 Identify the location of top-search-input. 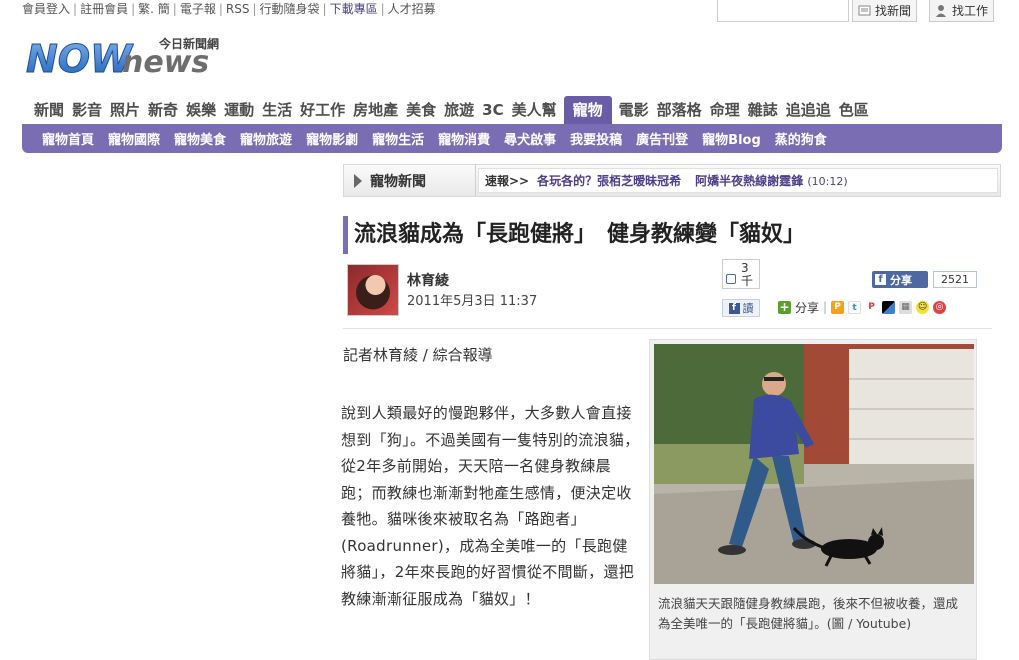
(783, 11).